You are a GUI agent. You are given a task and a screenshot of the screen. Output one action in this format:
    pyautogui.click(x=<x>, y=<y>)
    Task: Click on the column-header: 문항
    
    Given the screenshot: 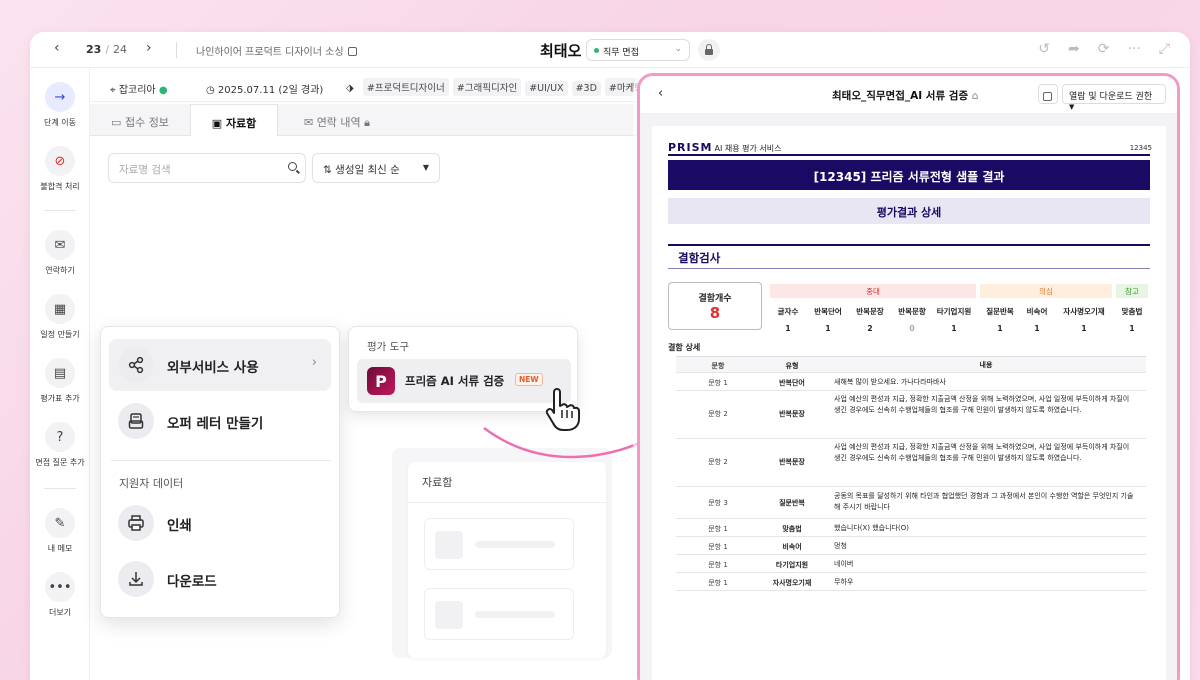 What is the action you would take?
    pyautogui.click(x=718, y=366)
    